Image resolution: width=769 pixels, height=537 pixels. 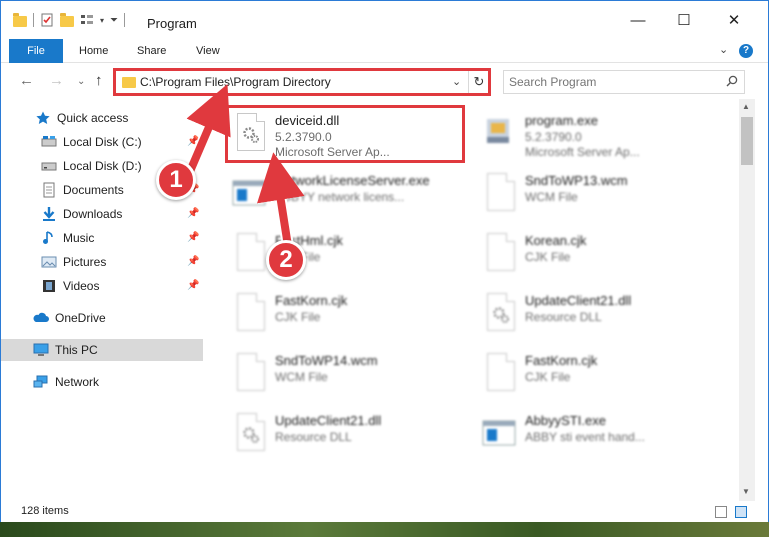 I want to click on network-icon, so click(x=40, y=381).